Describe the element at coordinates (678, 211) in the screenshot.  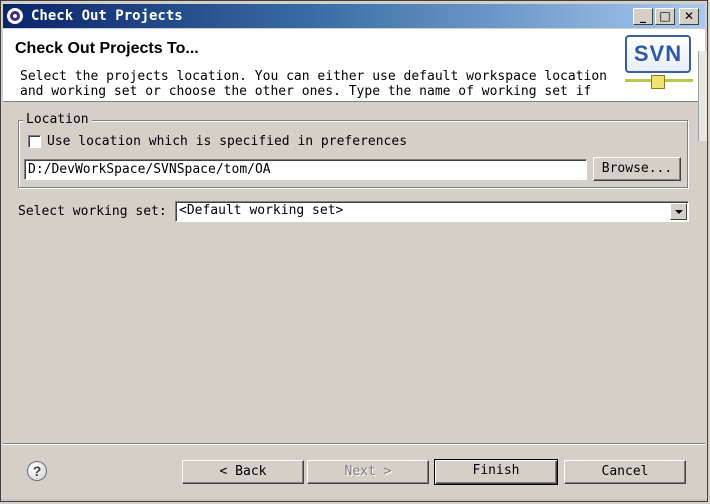
I see `dropdown-arrow-icon` at that location.